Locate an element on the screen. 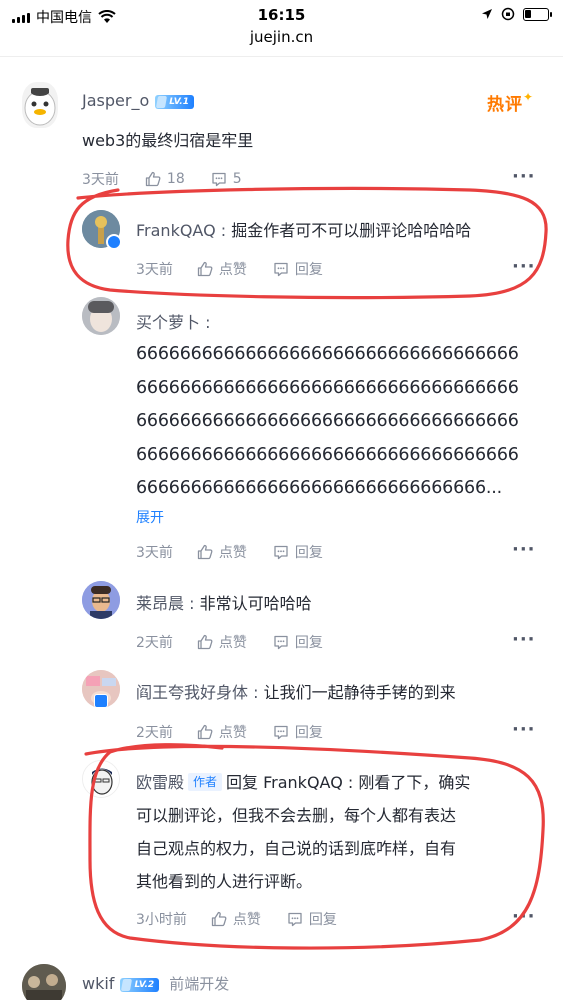  url-bar: juejin.cn is located at coordinates (281, 37).